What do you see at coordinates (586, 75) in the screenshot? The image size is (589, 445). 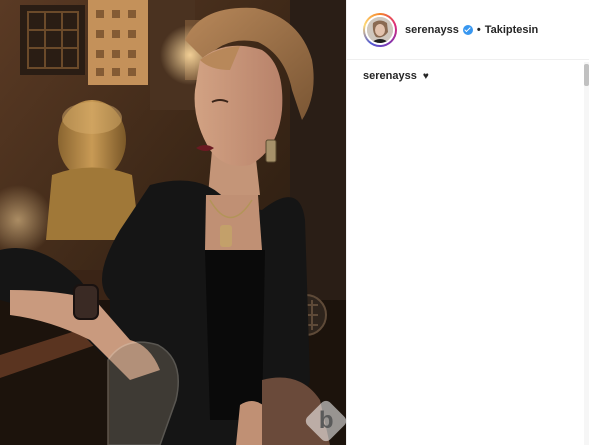 I see `scrollbar-thumb` at bounding box center [586, 75].